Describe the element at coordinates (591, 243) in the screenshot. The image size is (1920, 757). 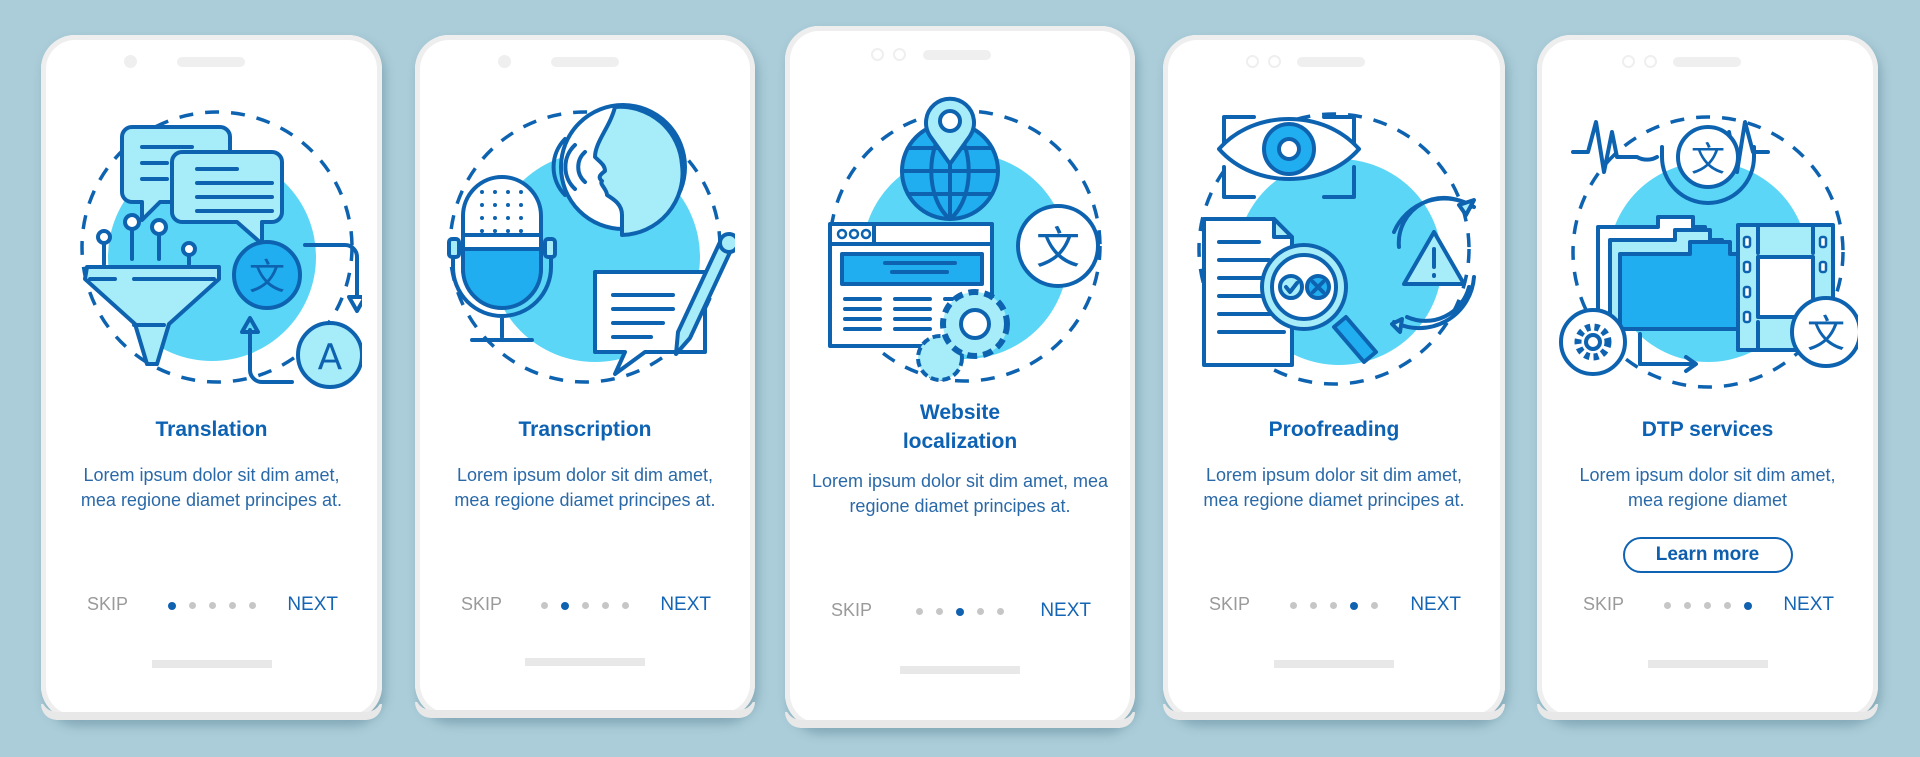
I see `transcription-illustration` at that location.